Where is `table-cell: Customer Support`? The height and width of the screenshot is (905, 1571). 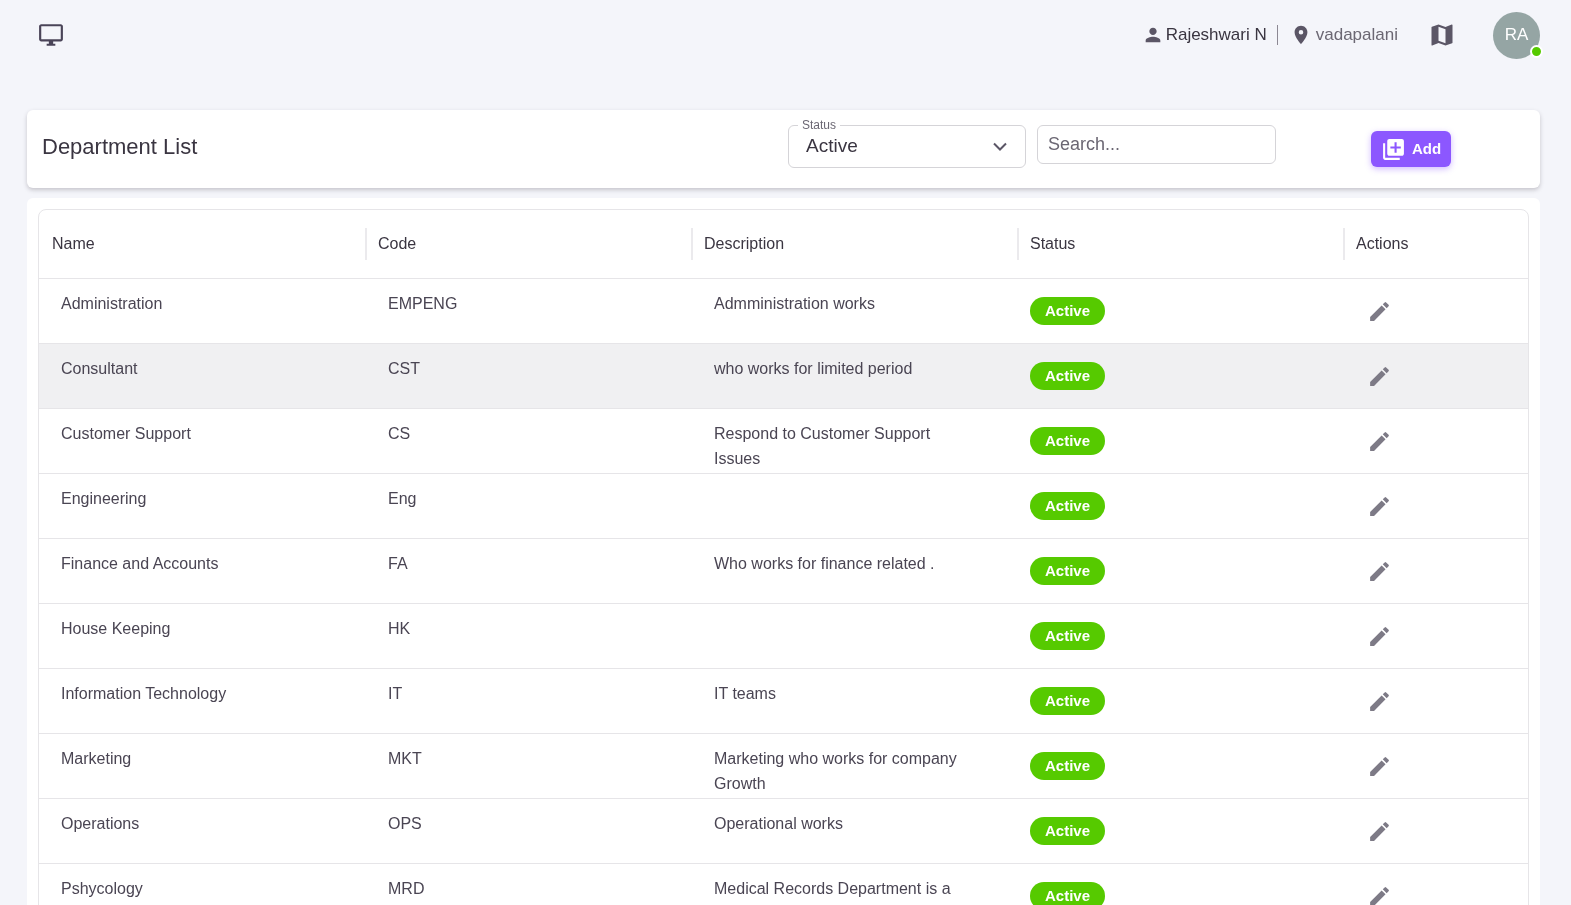 table-cell: Customer Support is located at coordinates (126, 433).